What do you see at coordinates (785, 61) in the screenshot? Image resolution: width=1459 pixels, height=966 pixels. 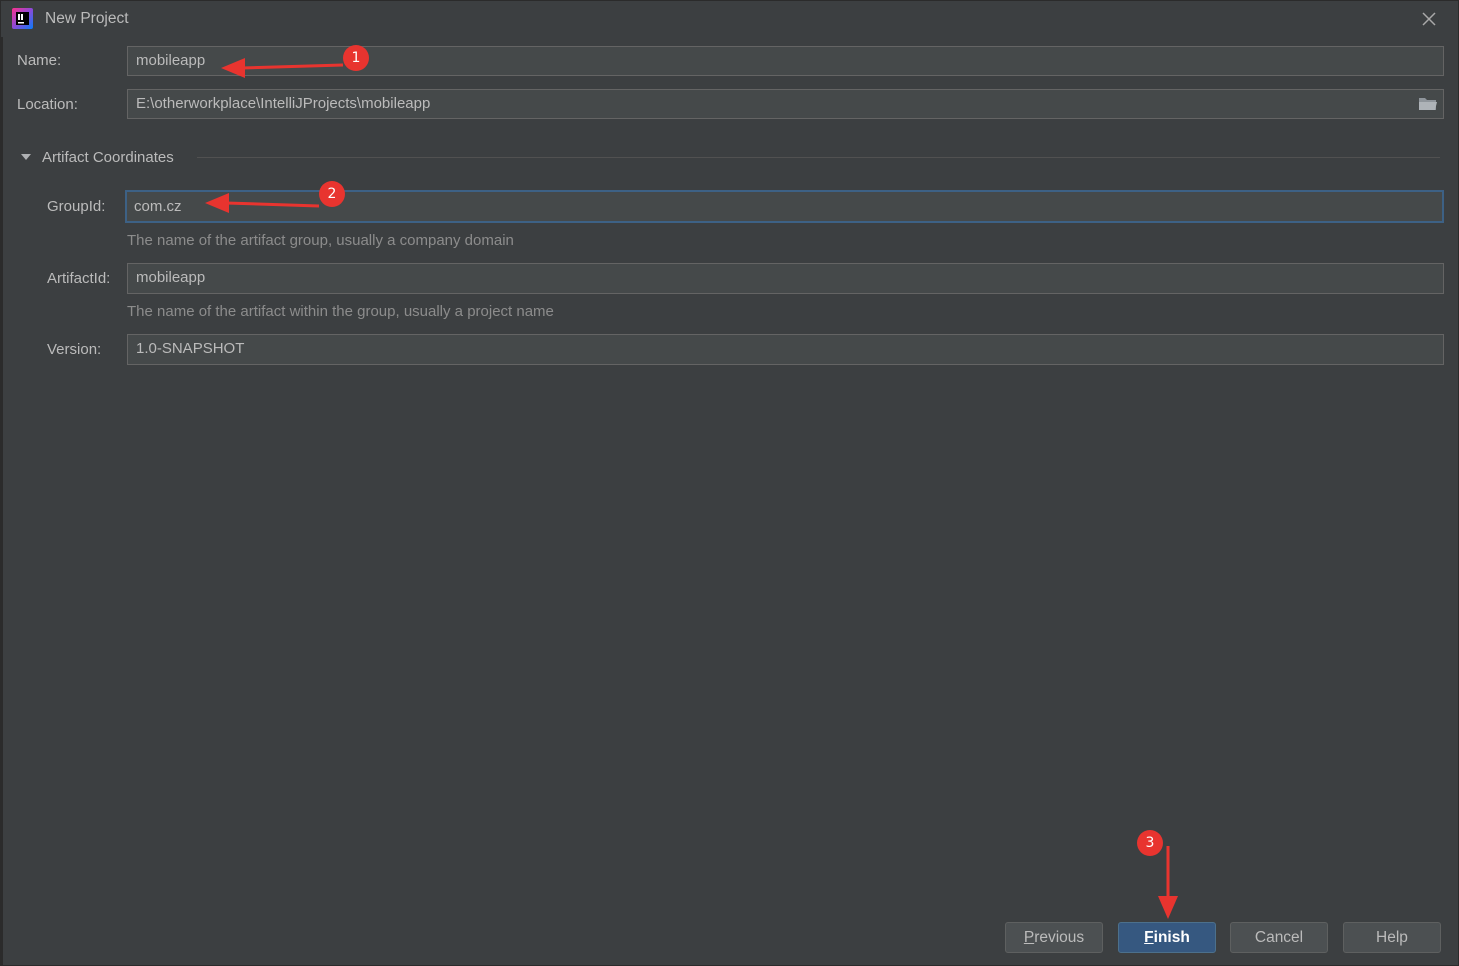 I see `name-input: mobileapp` at bounding box center [785, 61].